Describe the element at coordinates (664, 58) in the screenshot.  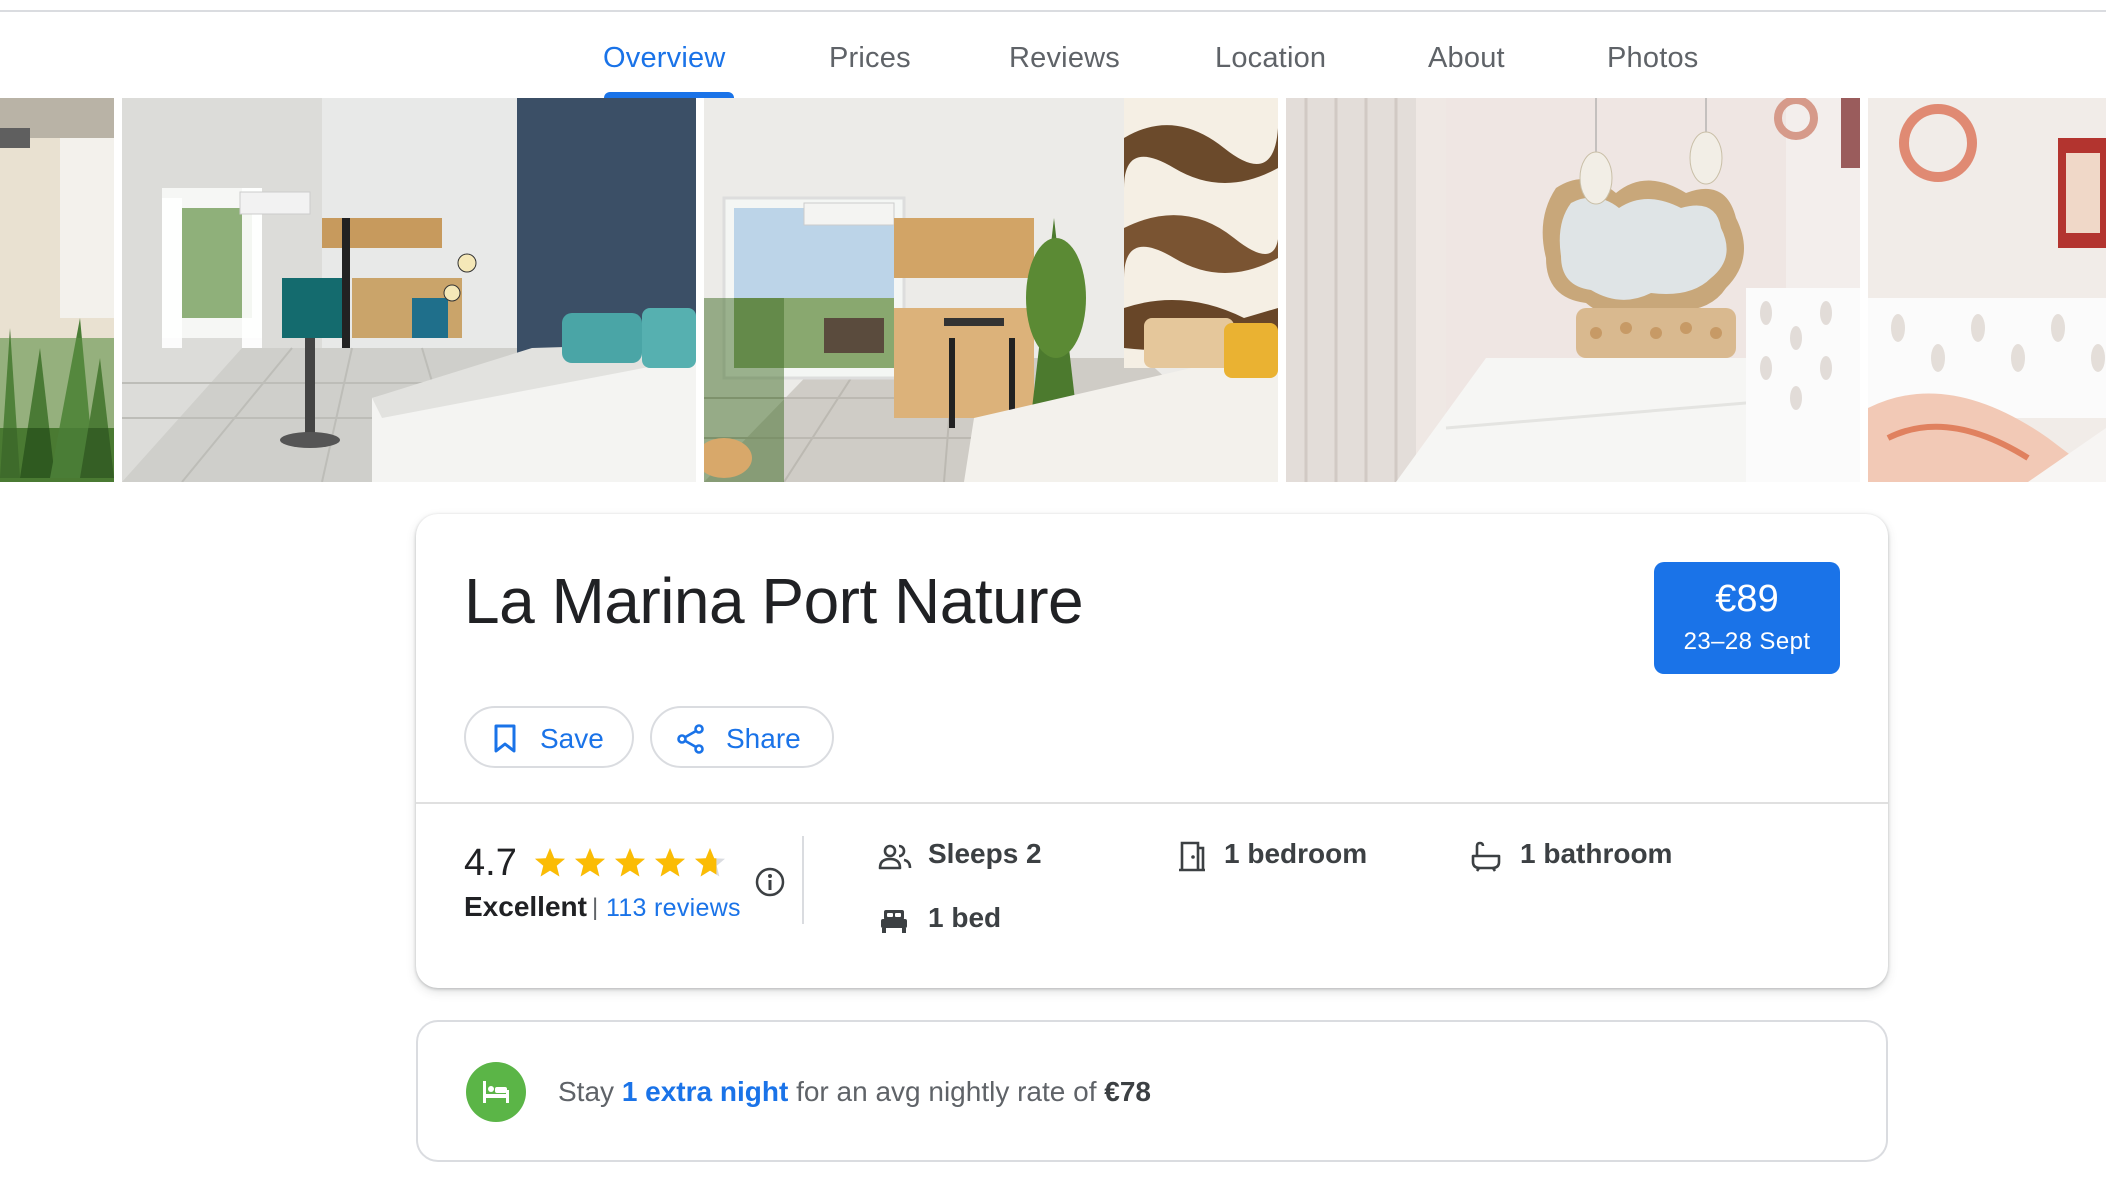
I see `tab-overview: Overview` at that location.